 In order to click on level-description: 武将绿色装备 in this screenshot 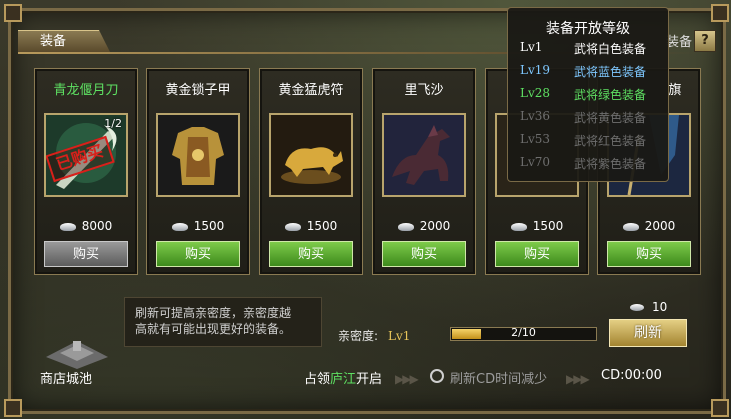, I will do `click(610, 95)`.